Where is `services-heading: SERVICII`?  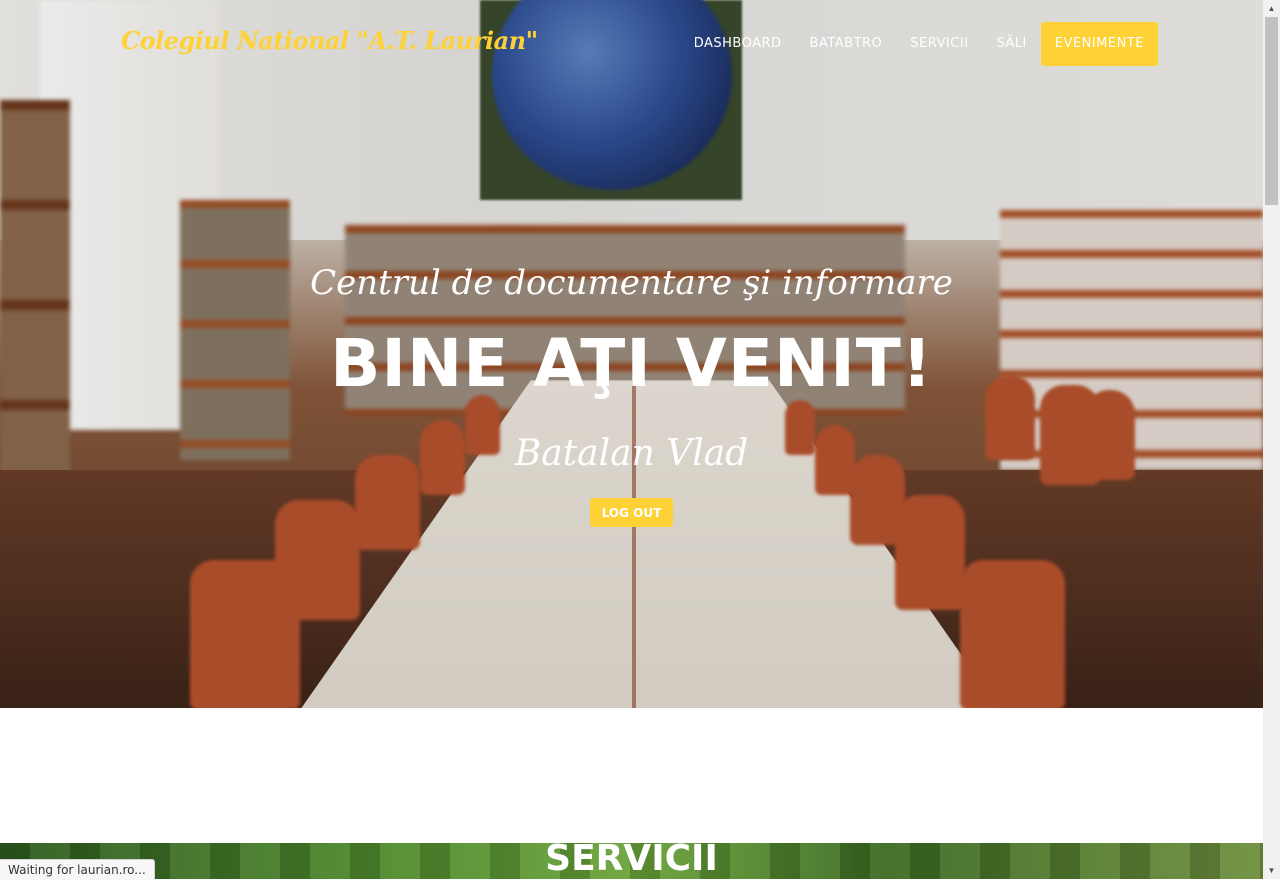
services-heading: SERVICII is located at coordinates (631, 858).